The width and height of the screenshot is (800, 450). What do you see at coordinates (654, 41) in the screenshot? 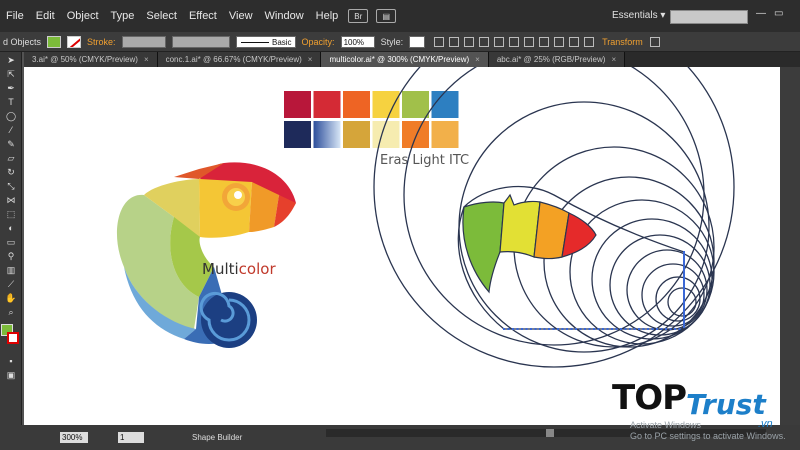
I see `panel-menu-icon` at bounding box center [654, 41].